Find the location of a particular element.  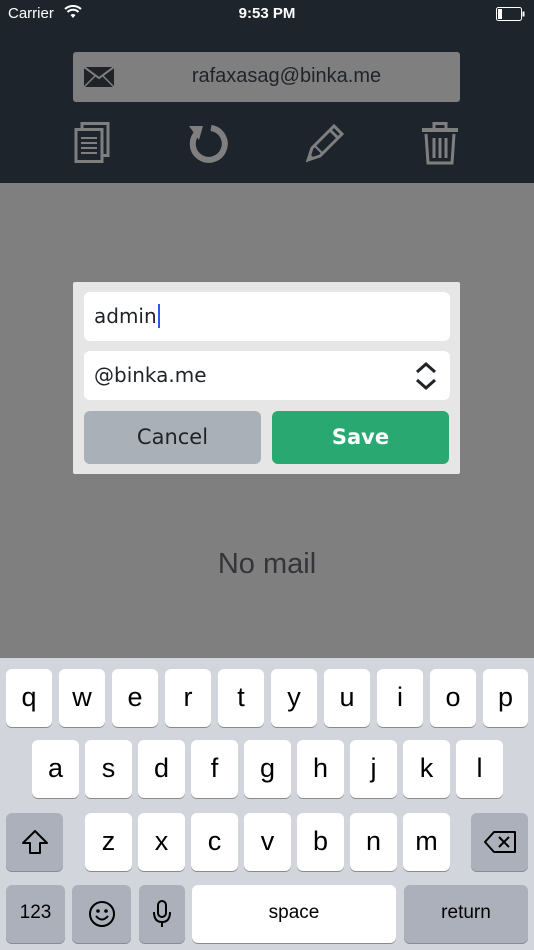

key-d: d is located at coordinates (161, 769).